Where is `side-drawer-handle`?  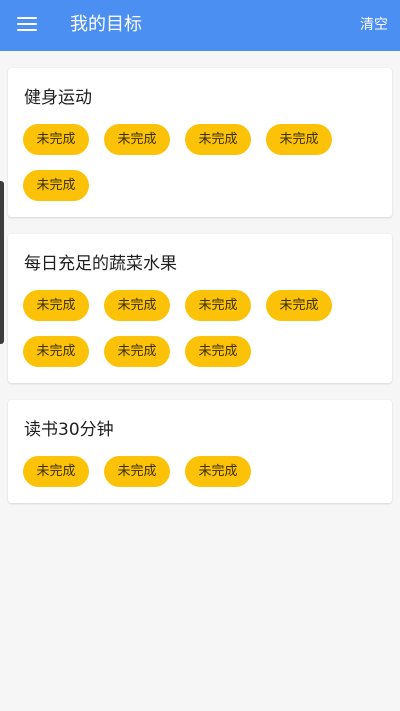 side-drawer-handle is located at coordinates (2, 262).